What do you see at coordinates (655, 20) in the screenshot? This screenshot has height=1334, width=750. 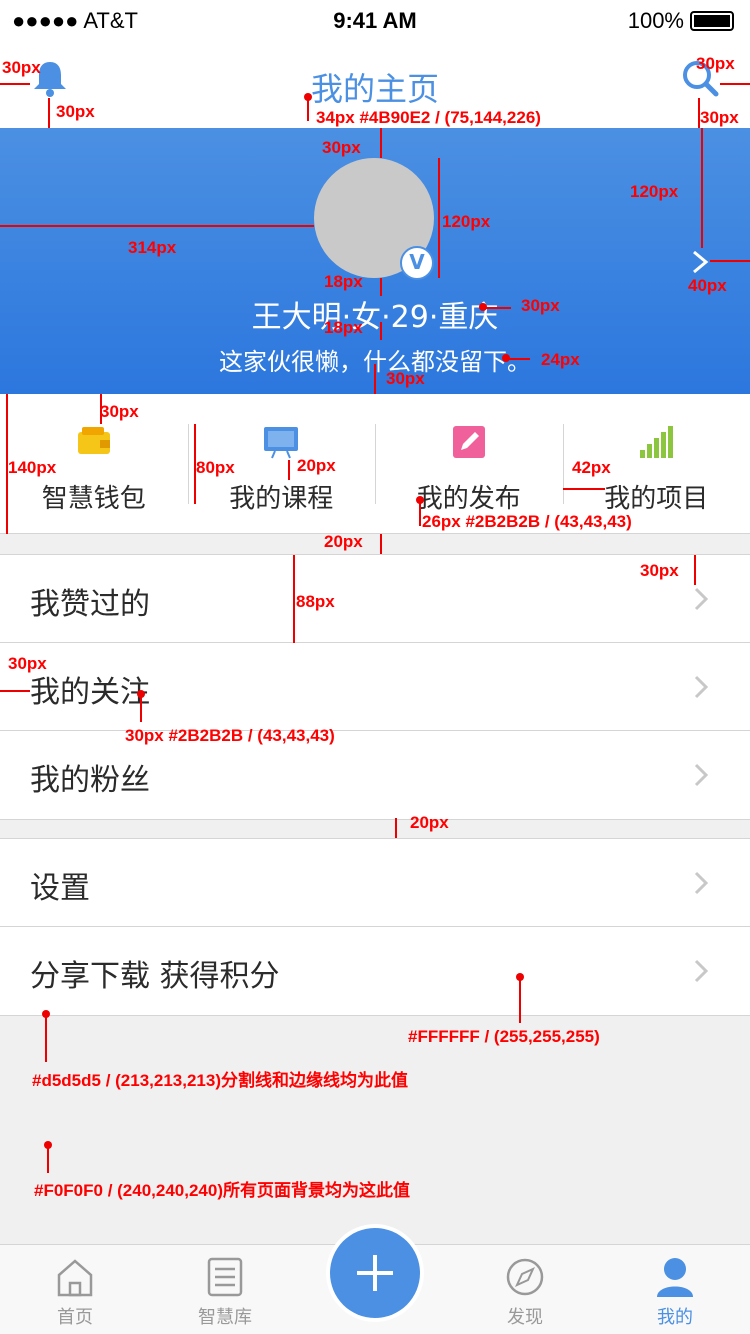 I see `battery-percent: 100%` at bounding box center [655, 20].